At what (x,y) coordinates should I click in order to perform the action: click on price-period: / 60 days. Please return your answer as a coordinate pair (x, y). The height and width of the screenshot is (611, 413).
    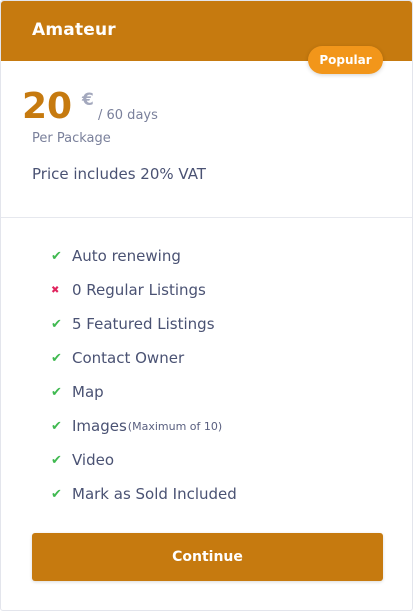
    Looking at the image, I should click on (128, 115).